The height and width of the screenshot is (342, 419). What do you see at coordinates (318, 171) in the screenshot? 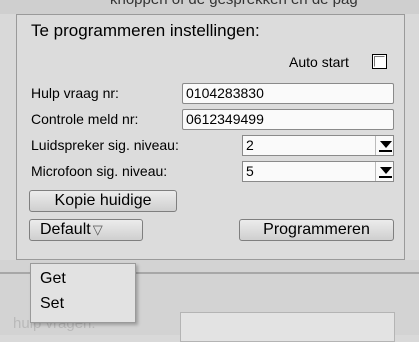
I see `microfoon-select: 5` at bounding box center [318, 171].